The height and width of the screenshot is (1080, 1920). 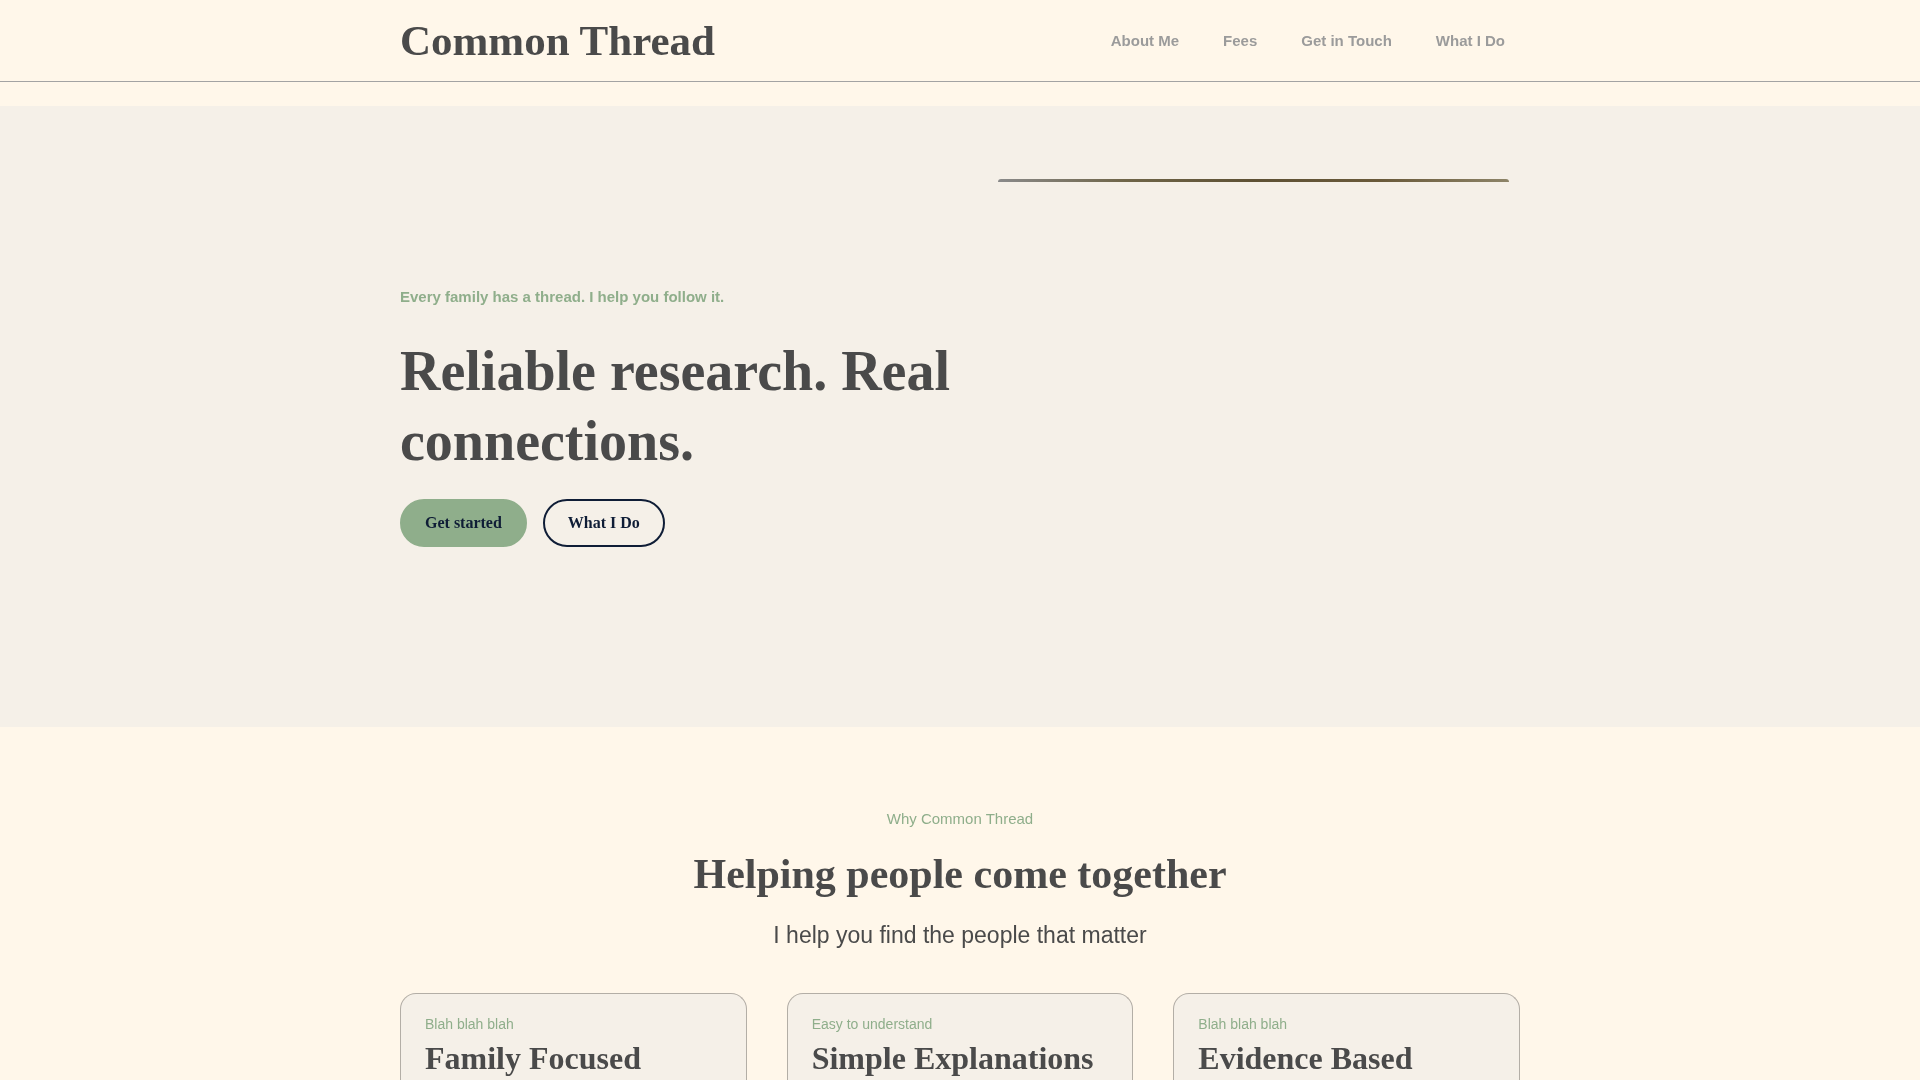 What do you see at coordinates (463, 522) in the screenshot?
I see `primary-button: Get started` at bounding box center [463, 522].